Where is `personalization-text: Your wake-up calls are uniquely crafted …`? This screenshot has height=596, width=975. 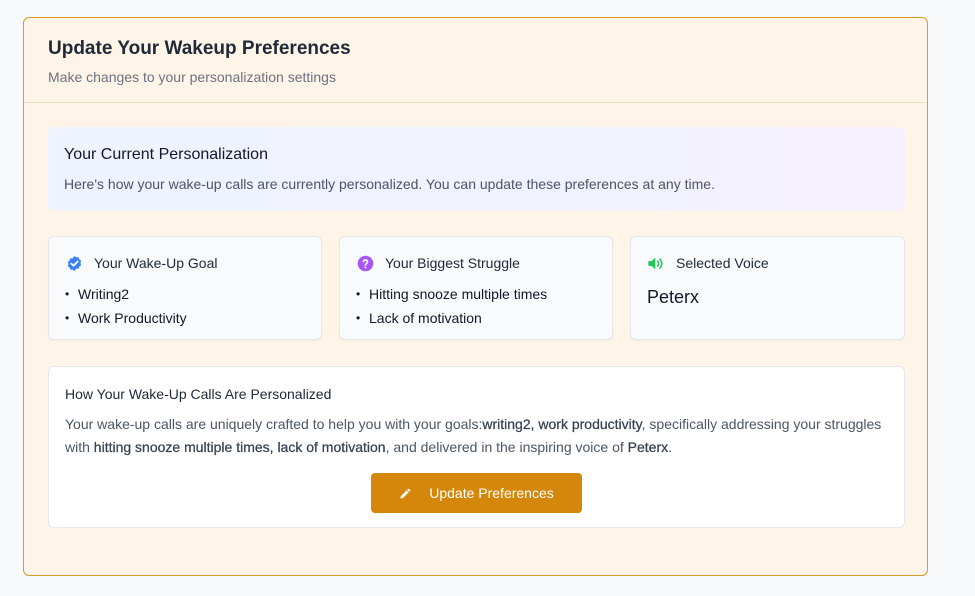
personalization-text: Your wake-up calls are uniquely crafted … is located at coordinates (473, 435).